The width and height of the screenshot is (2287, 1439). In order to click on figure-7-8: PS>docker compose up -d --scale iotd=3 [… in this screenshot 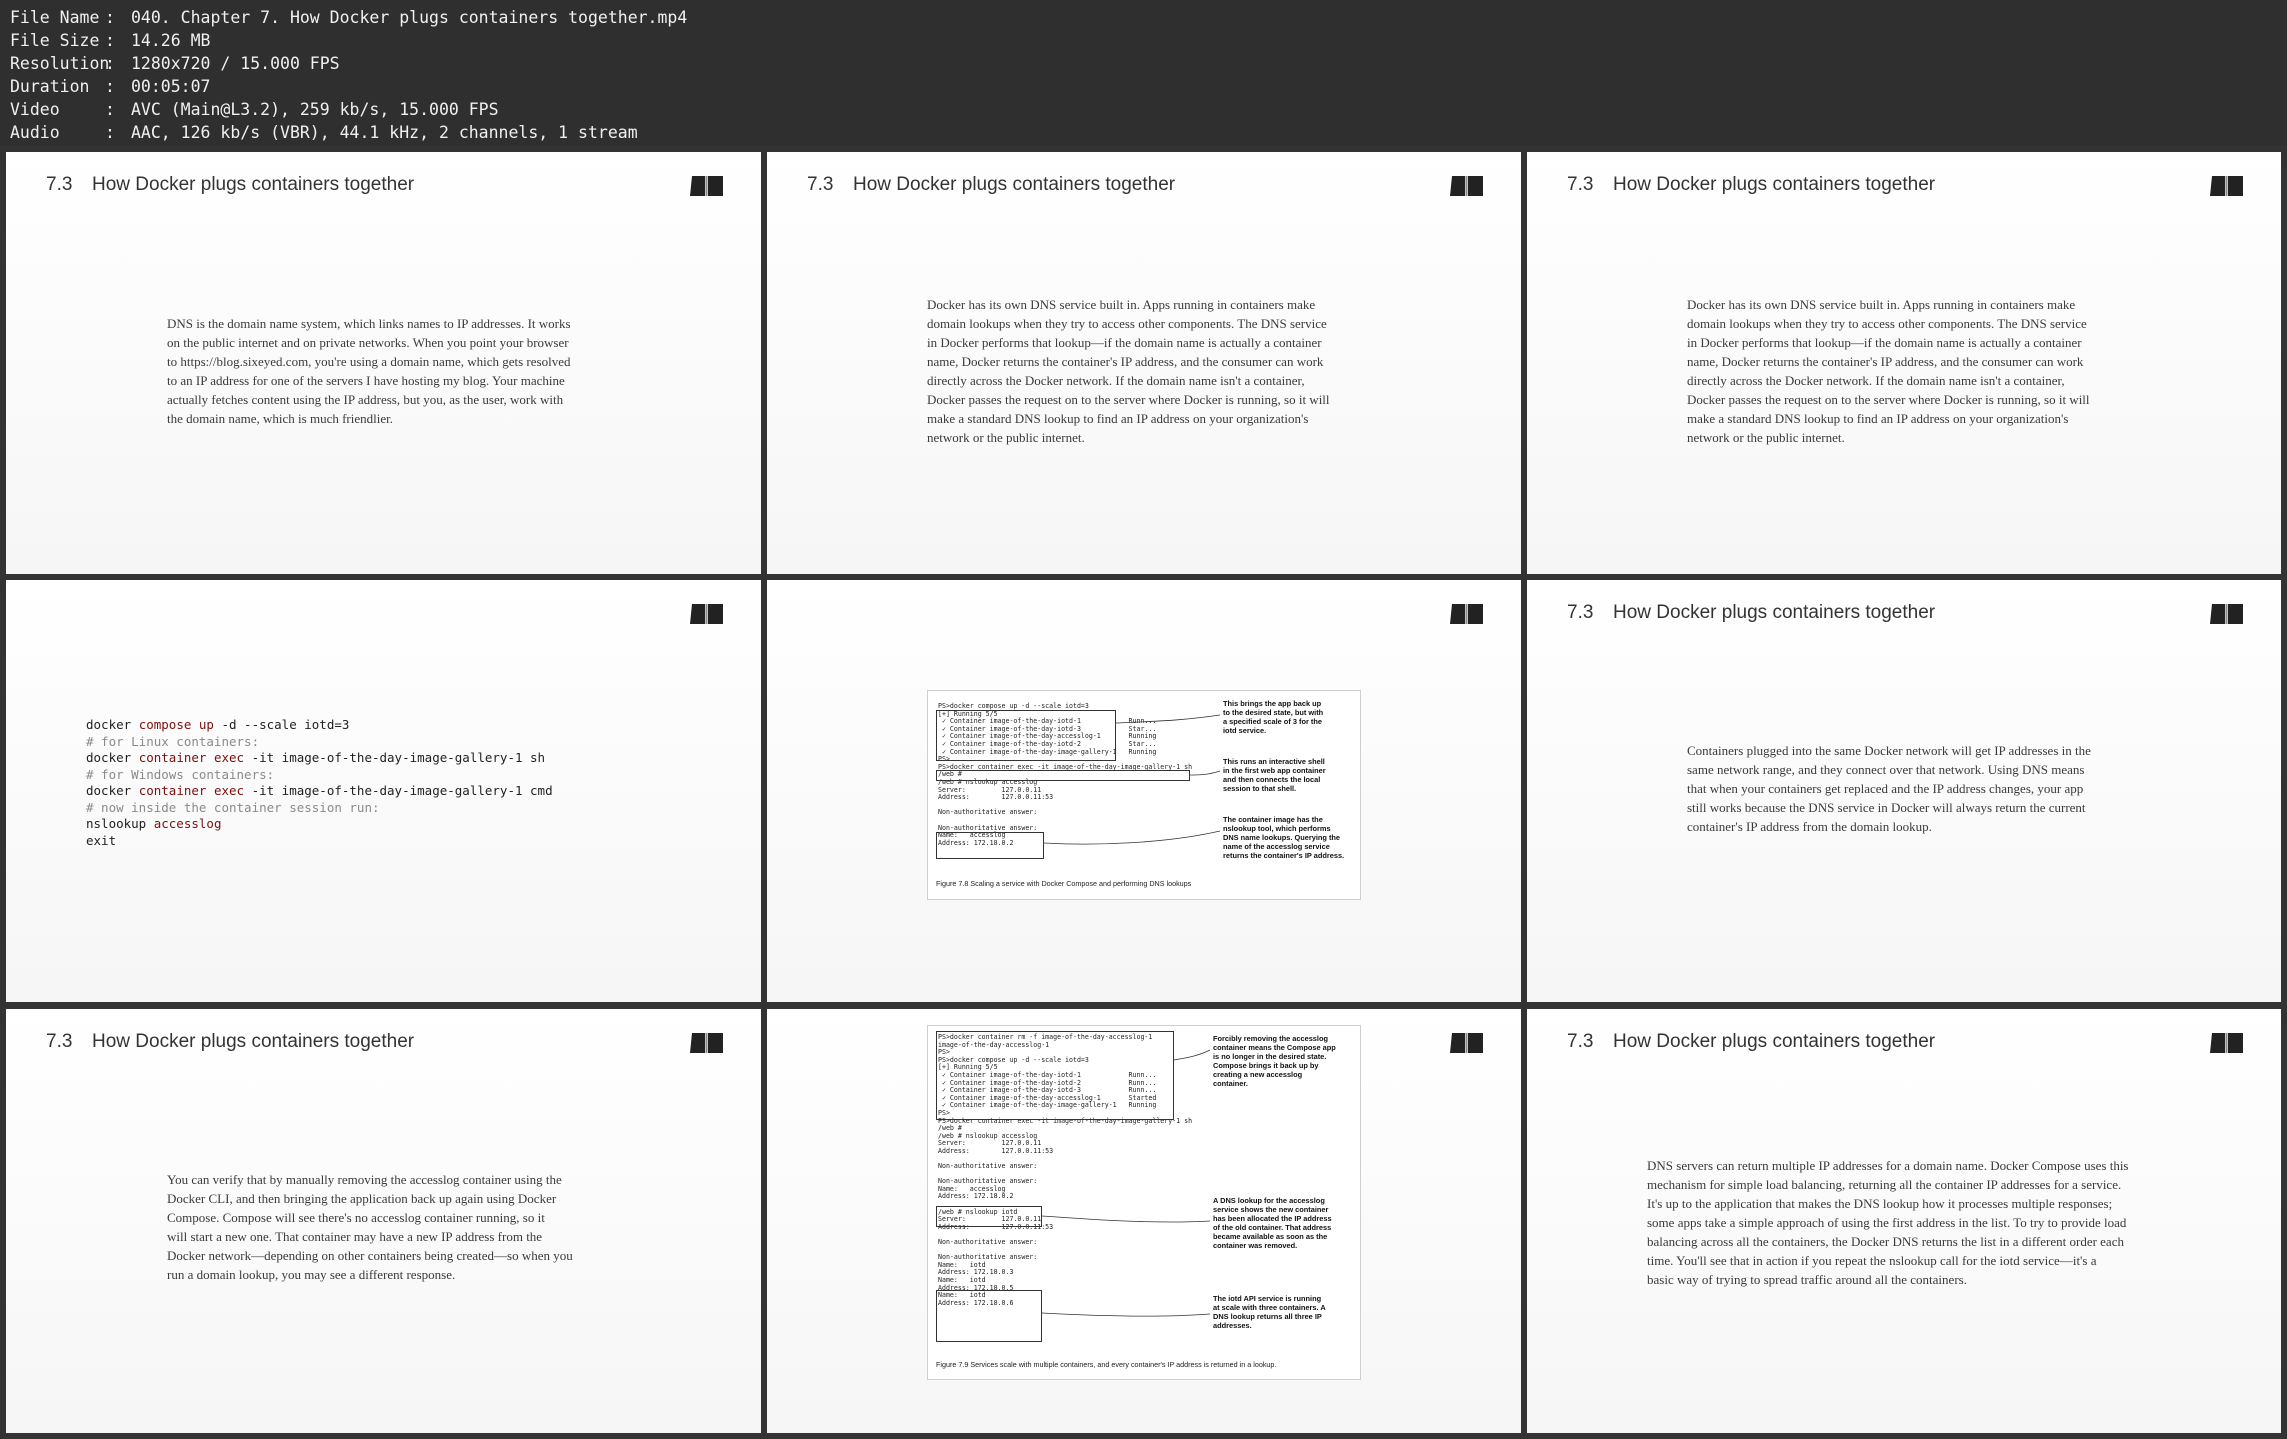, I will do `click(1144, 795)`.